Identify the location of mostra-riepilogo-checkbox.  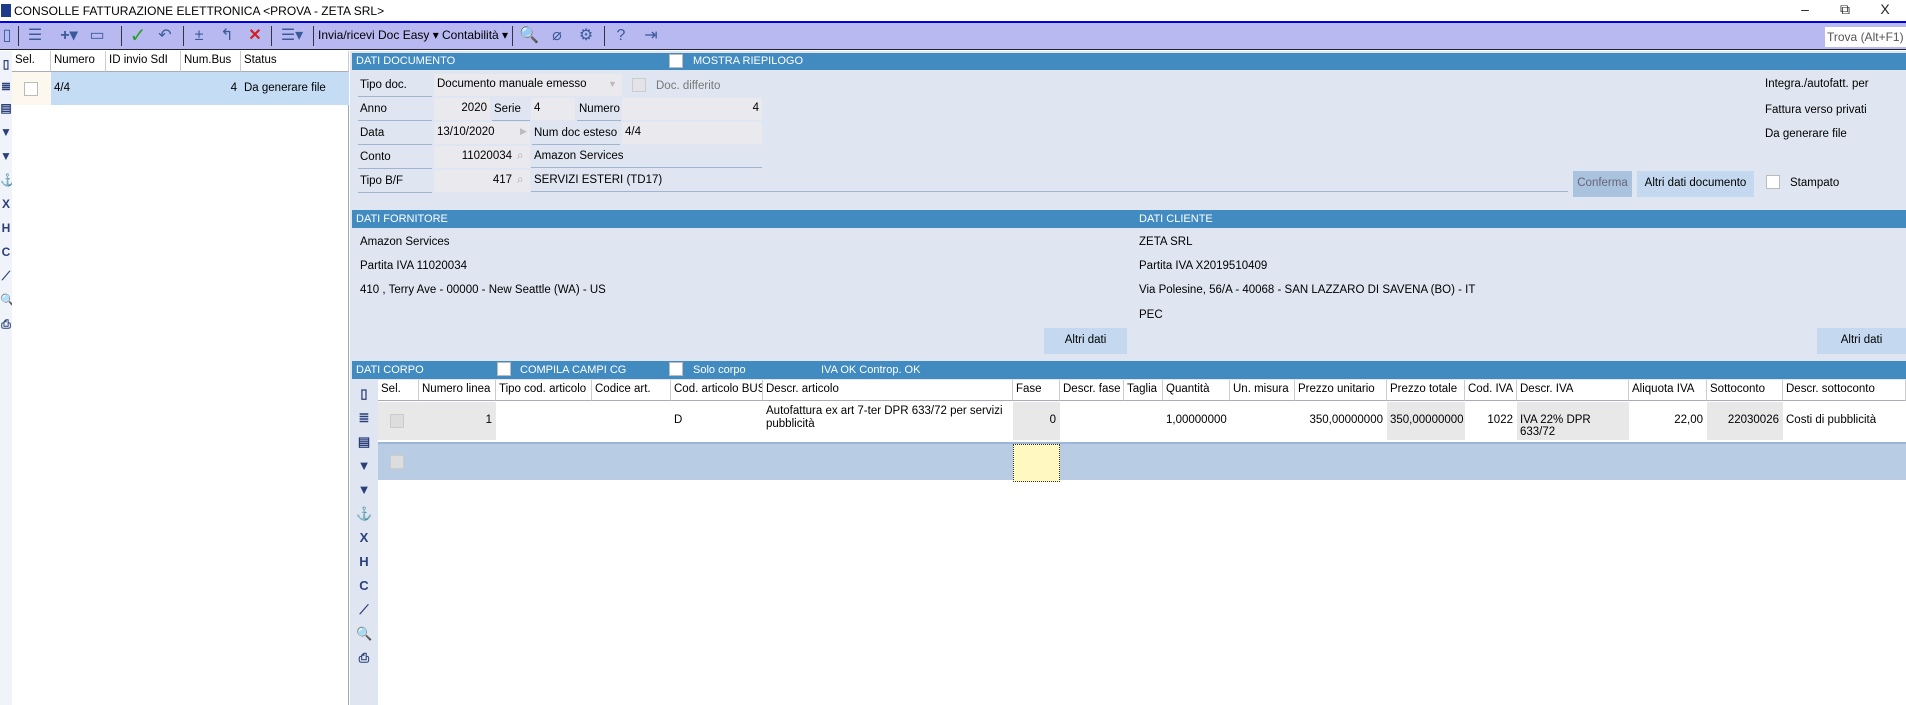
(676, 61).